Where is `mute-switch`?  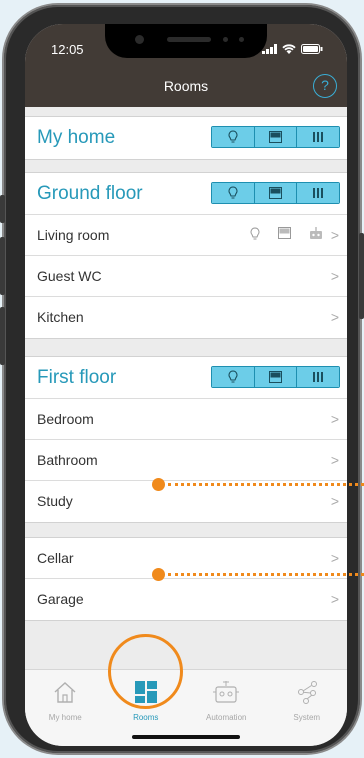
mute-switch is located at coordinates (2, 209).